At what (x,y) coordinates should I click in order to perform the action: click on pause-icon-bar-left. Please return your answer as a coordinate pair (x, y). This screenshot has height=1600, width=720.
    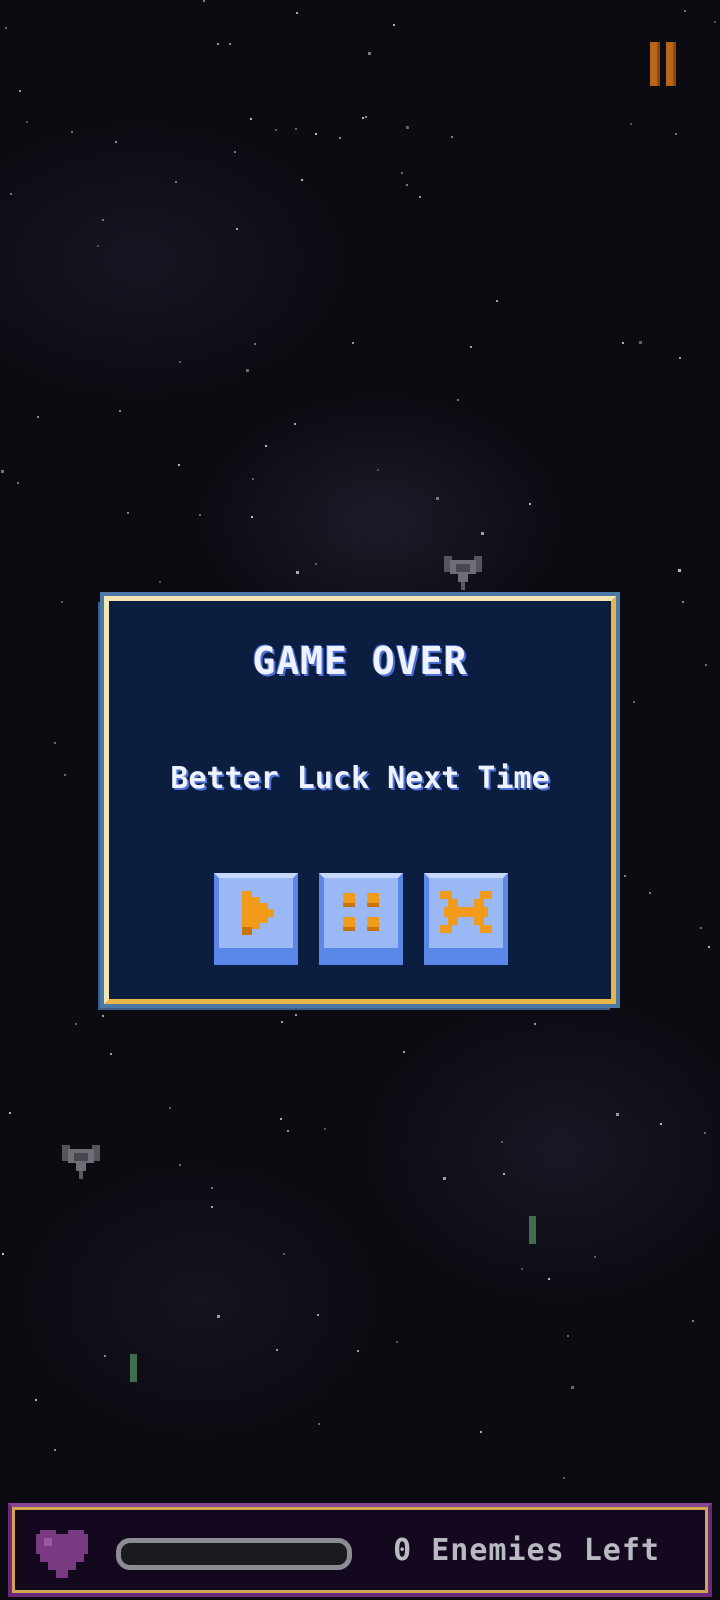
    Looking at the image, I should click on (655, 64).